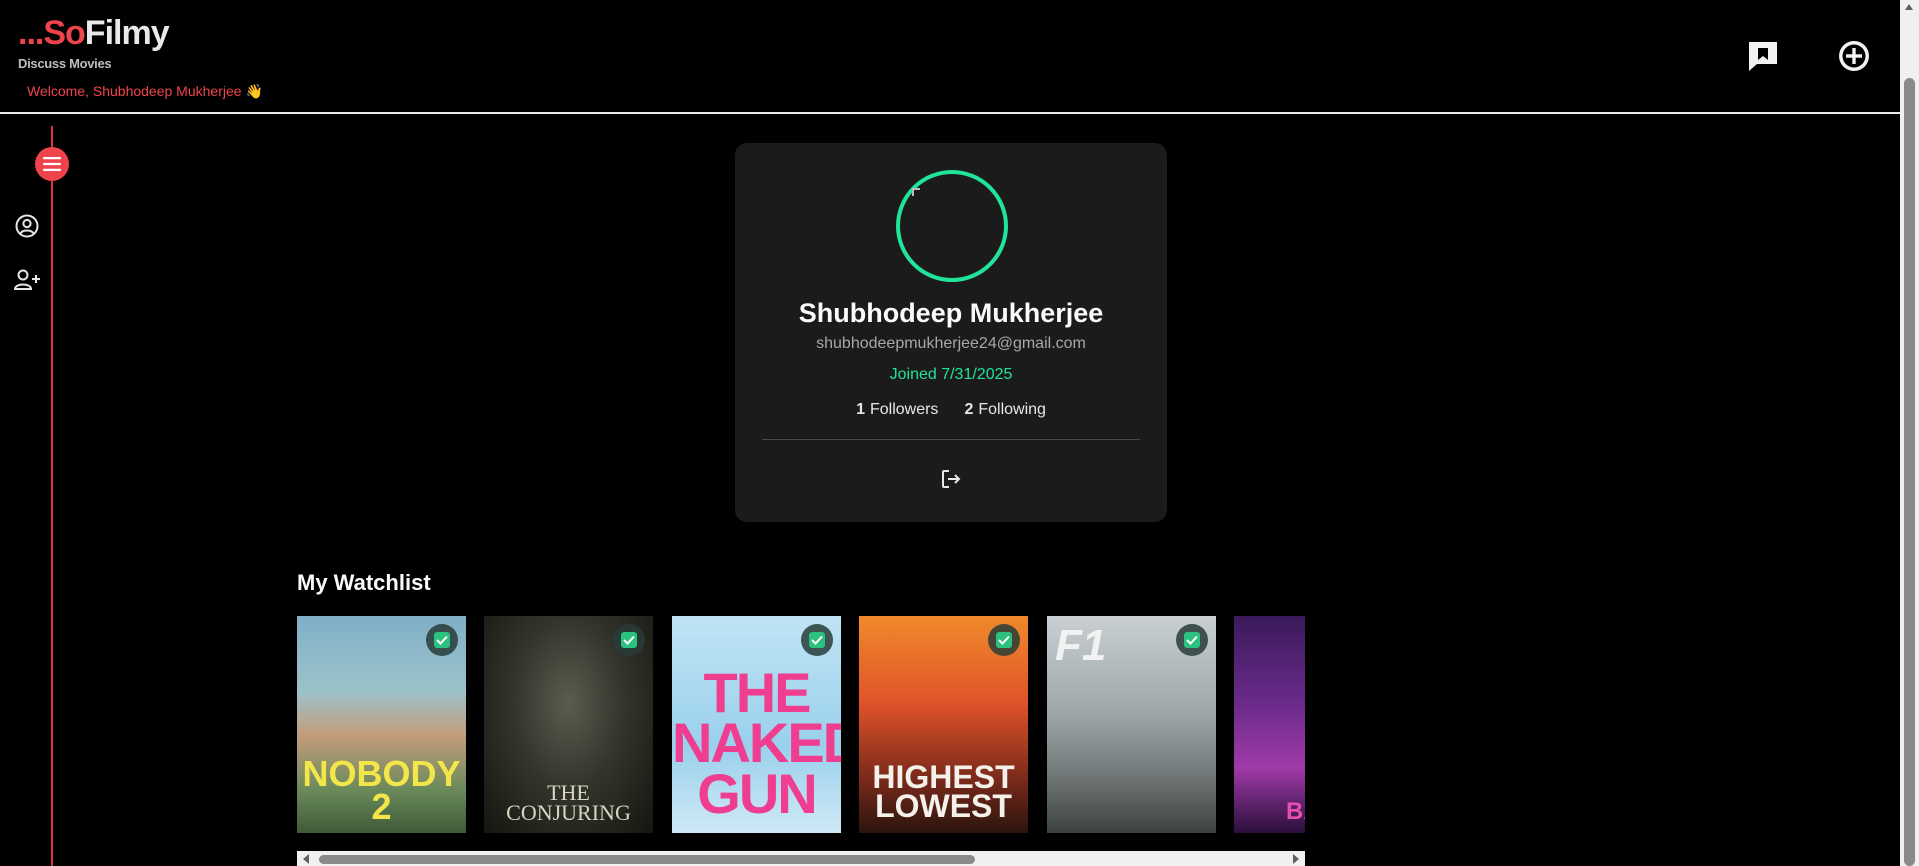  I want to click on logo-filmy: Filmy, so click(127, 33).